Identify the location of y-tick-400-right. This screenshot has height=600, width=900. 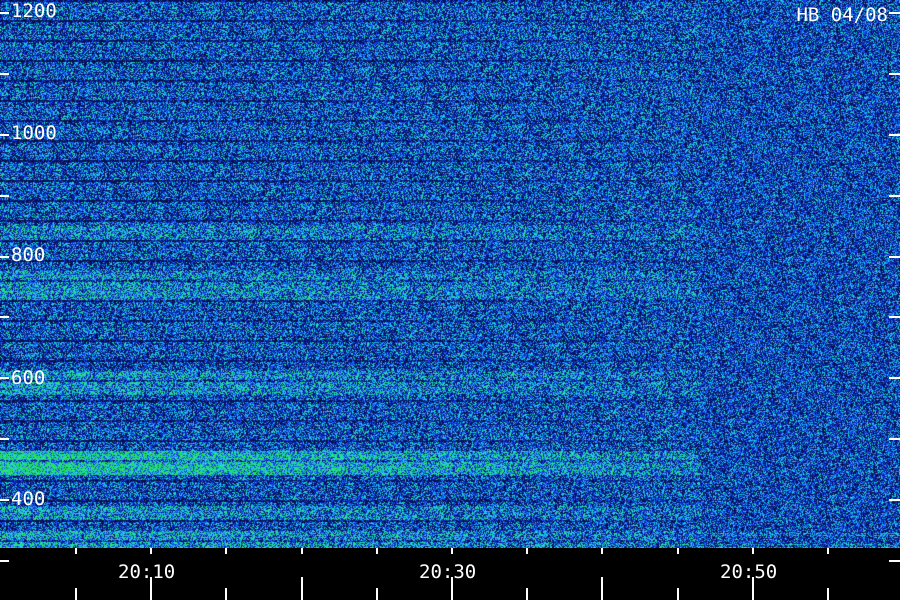
(894, 500).